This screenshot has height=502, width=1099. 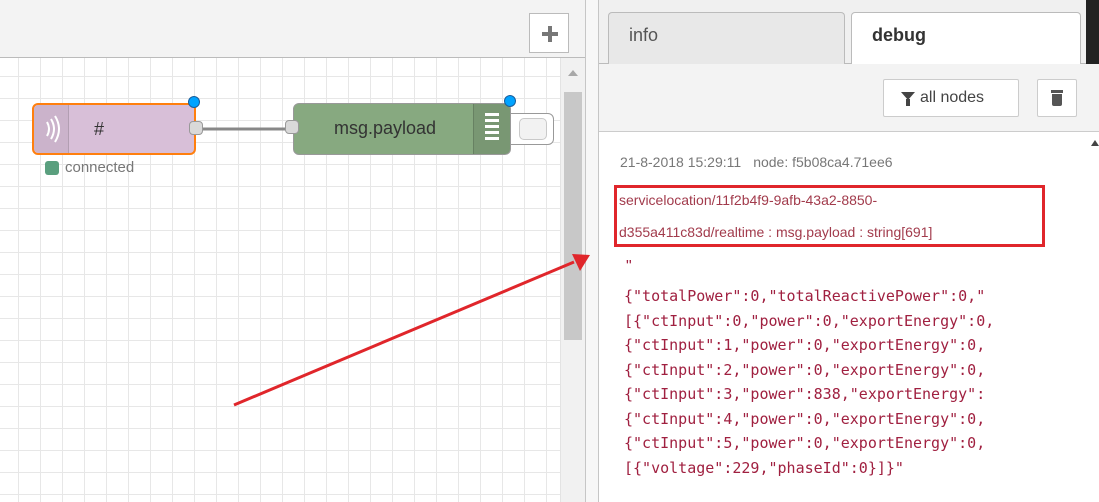 What do you see at coordinates (805, 369) in the screenshot?
I see `payload-line: {"ctInput":2,"power":0,"exportEnergy":0,` at bounding box center [805, 369].